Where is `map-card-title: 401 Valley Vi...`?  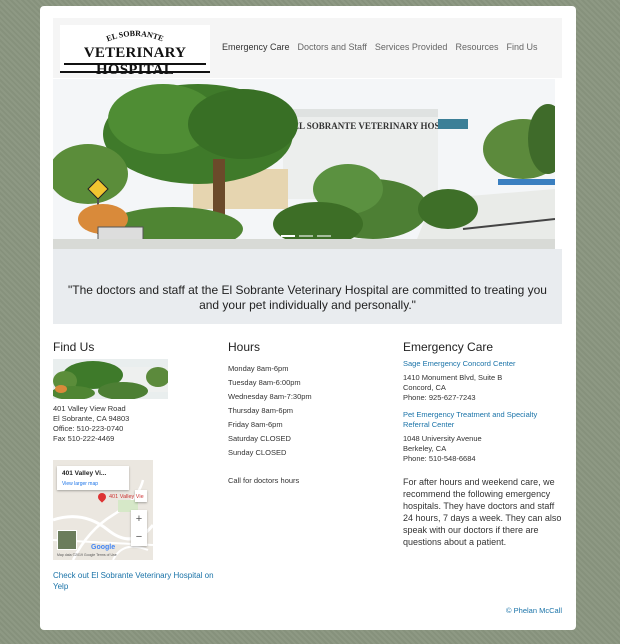 map-card-title: 401 Valley Vi... is located at coordinates (84, 473).